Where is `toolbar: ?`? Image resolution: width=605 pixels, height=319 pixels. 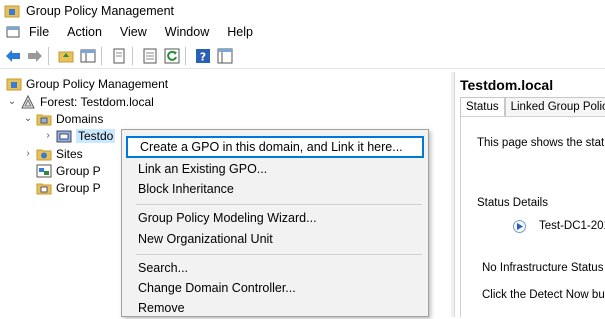
toolbar: ? is located at coordinates (302, 56).